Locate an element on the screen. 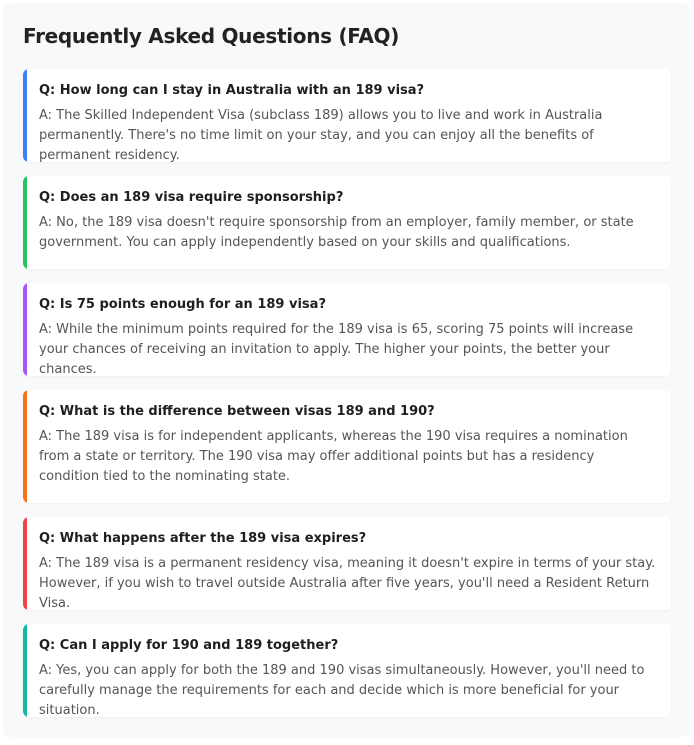 The height and width of the screenshot is (745, 694). faq-title: Frequently Asked Questions (FAQ) is located at coordinates (211, 36).